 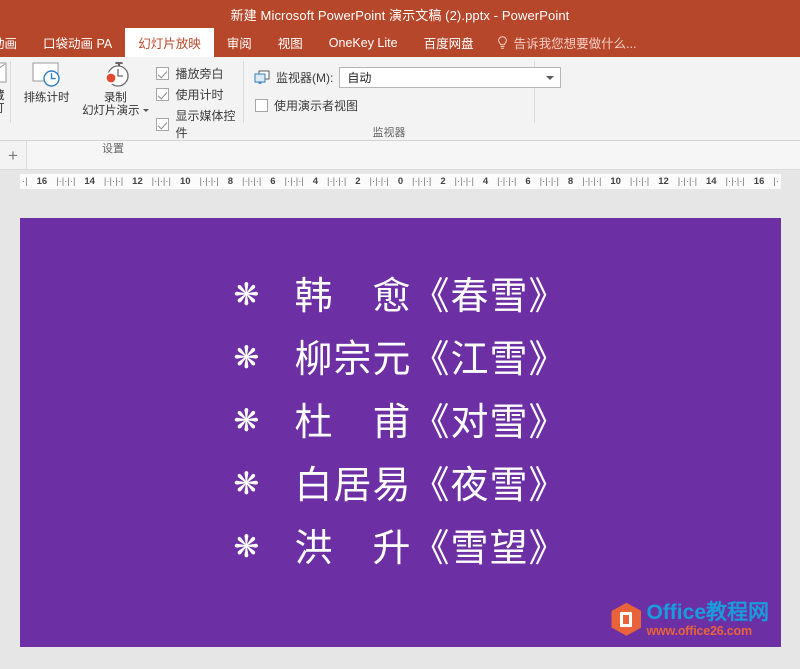 I want to click on slide-bullet-line-2: ❋ 柳宗元《江雪》, so click(x=400, y=358).